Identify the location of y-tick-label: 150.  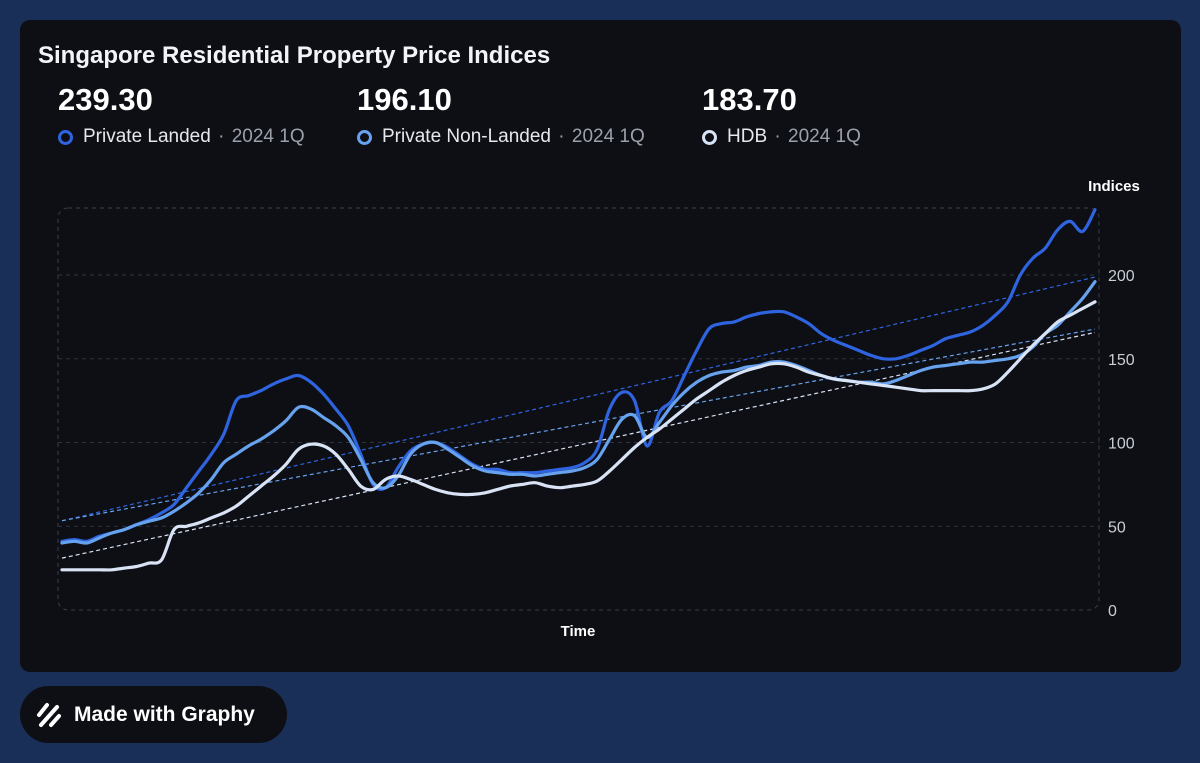
(1121, 360).